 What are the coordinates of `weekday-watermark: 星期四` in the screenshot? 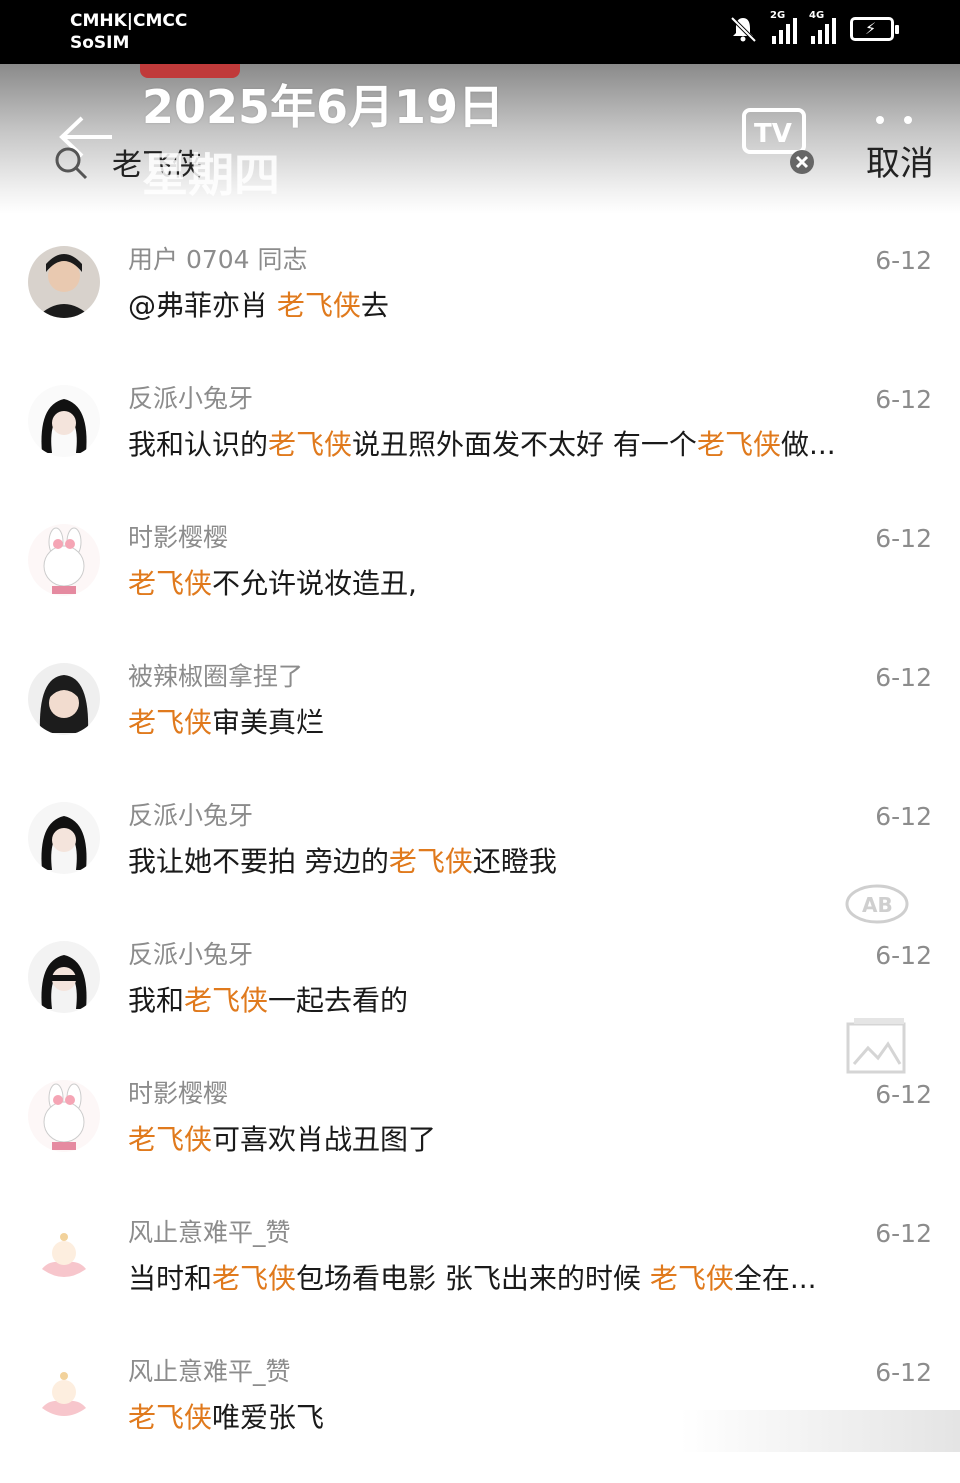 It's located at (211, 175).